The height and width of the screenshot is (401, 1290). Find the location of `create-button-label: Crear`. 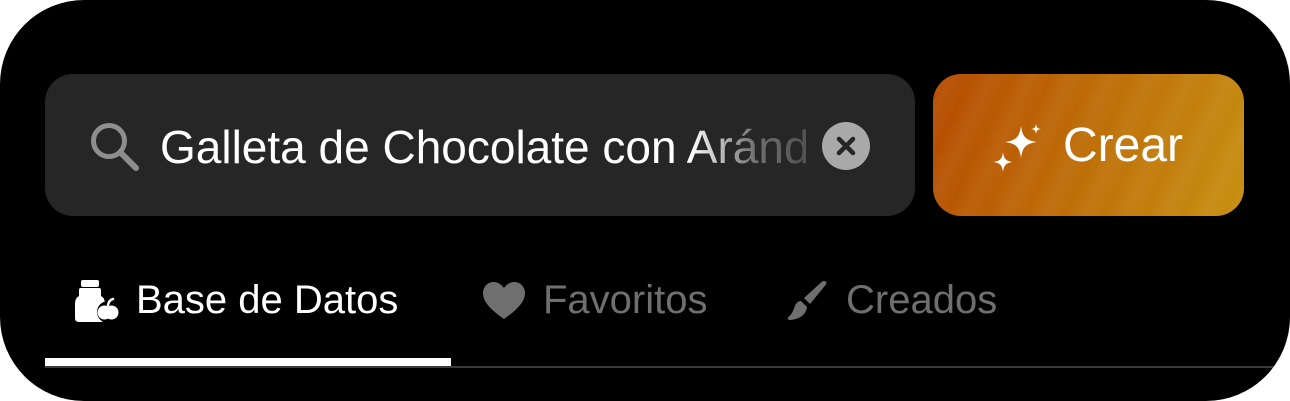

create-button-label: Crear is located at coordinates (1123, 145).